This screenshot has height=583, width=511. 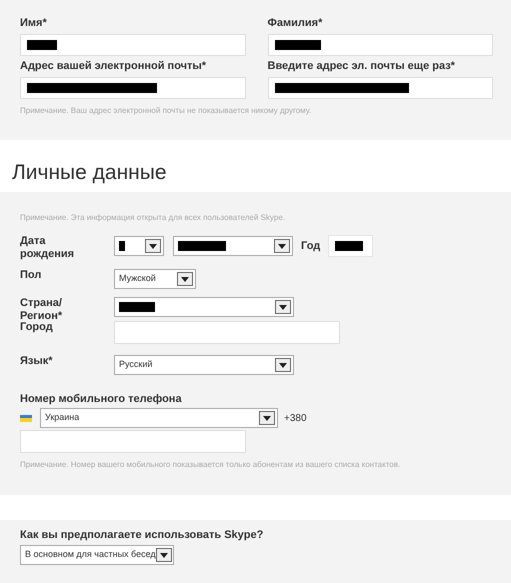 I want to click on field-label: Как вы предполагаете использовать Skype?, so click(x=142, y=535).